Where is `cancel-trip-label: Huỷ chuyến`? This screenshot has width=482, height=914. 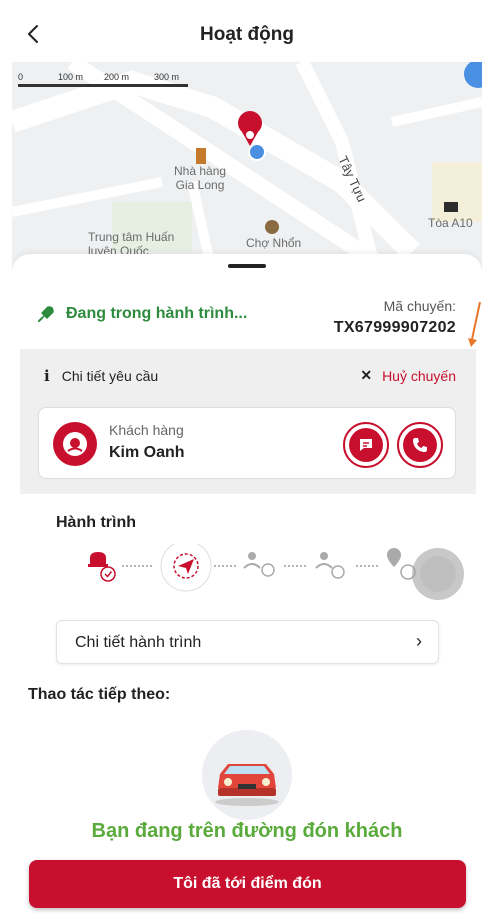
cancel-trip-label: Huỷ chuyến is located at coordinates (419, 375).